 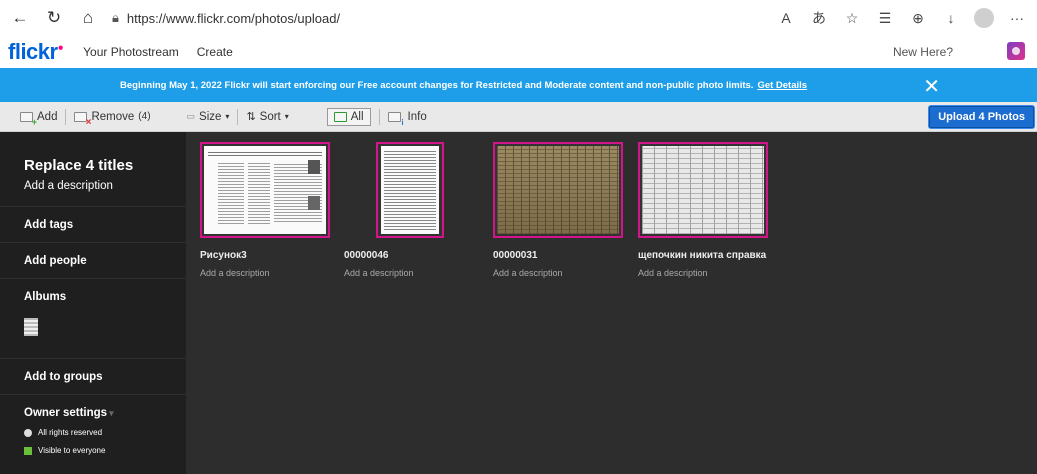 What do you see at coordinates (885, 18) in the screenshot?
I see `favorites-list-icon: ☰` at bounding box center [885, 18].